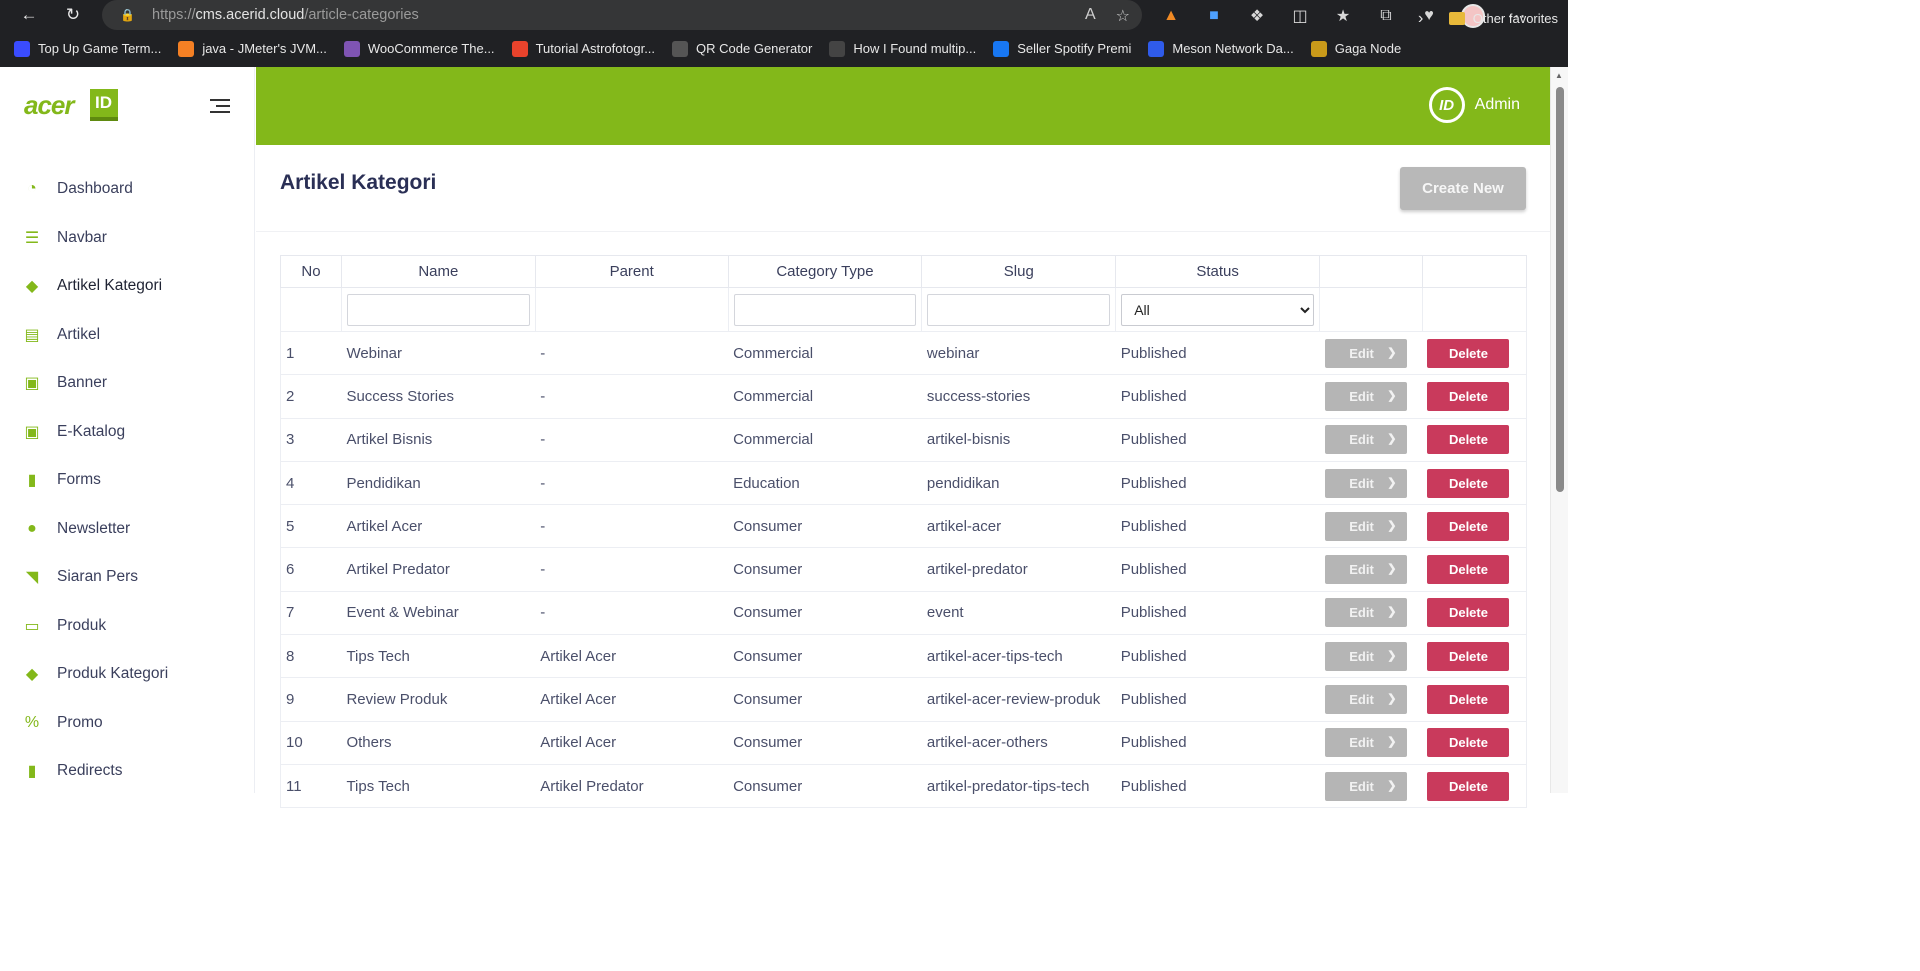 This screenshot has width=1920, height=971. Describe the element at coordinates (1074, 48) in the screenshot. I see `bookmark-label: Seller Spotify Premi` at that location.